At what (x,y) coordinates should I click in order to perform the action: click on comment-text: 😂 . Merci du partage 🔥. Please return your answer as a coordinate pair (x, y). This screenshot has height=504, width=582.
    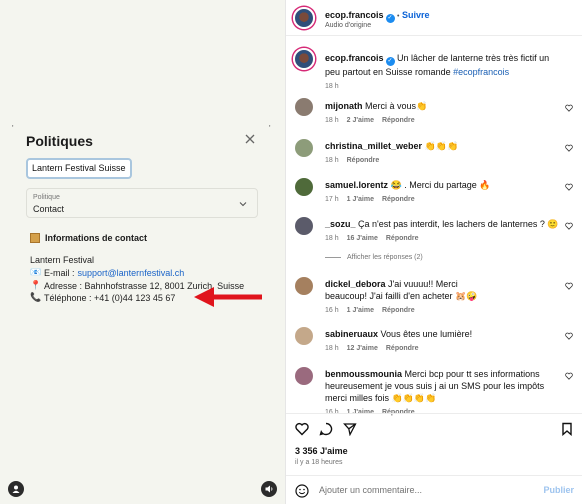
    Looking at the image, I should click on (440, 185).